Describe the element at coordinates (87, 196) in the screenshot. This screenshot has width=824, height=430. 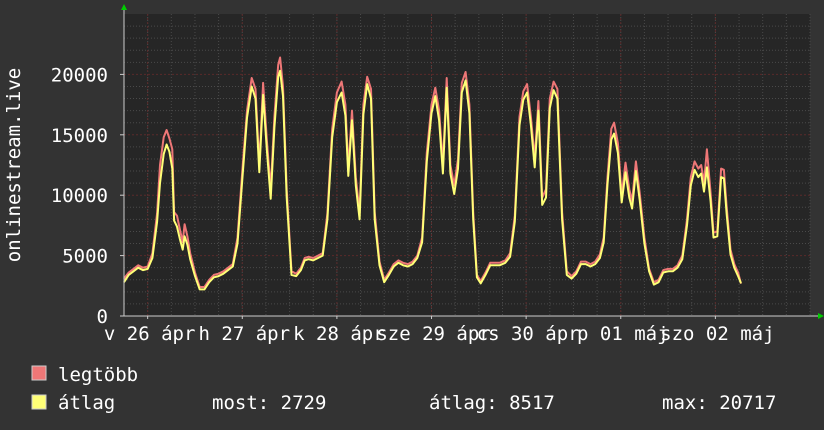
I see `y-tick-labels: 05000100001500020000` at that location.